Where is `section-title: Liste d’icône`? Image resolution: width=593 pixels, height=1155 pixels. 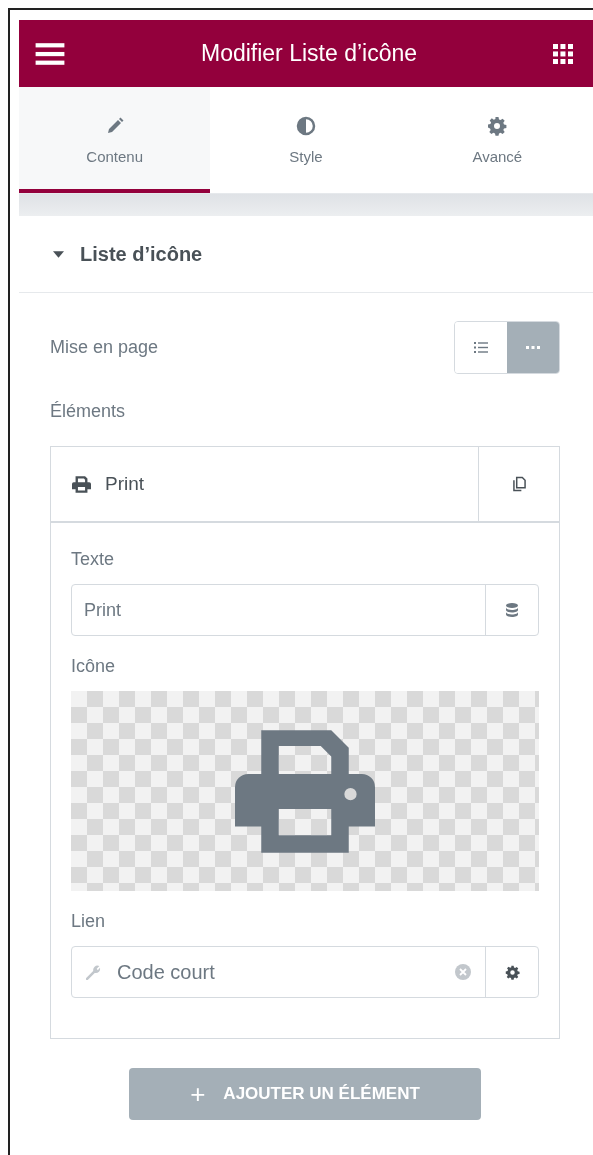 section-title: Liste d’icône is located at coordinates (141, 254).